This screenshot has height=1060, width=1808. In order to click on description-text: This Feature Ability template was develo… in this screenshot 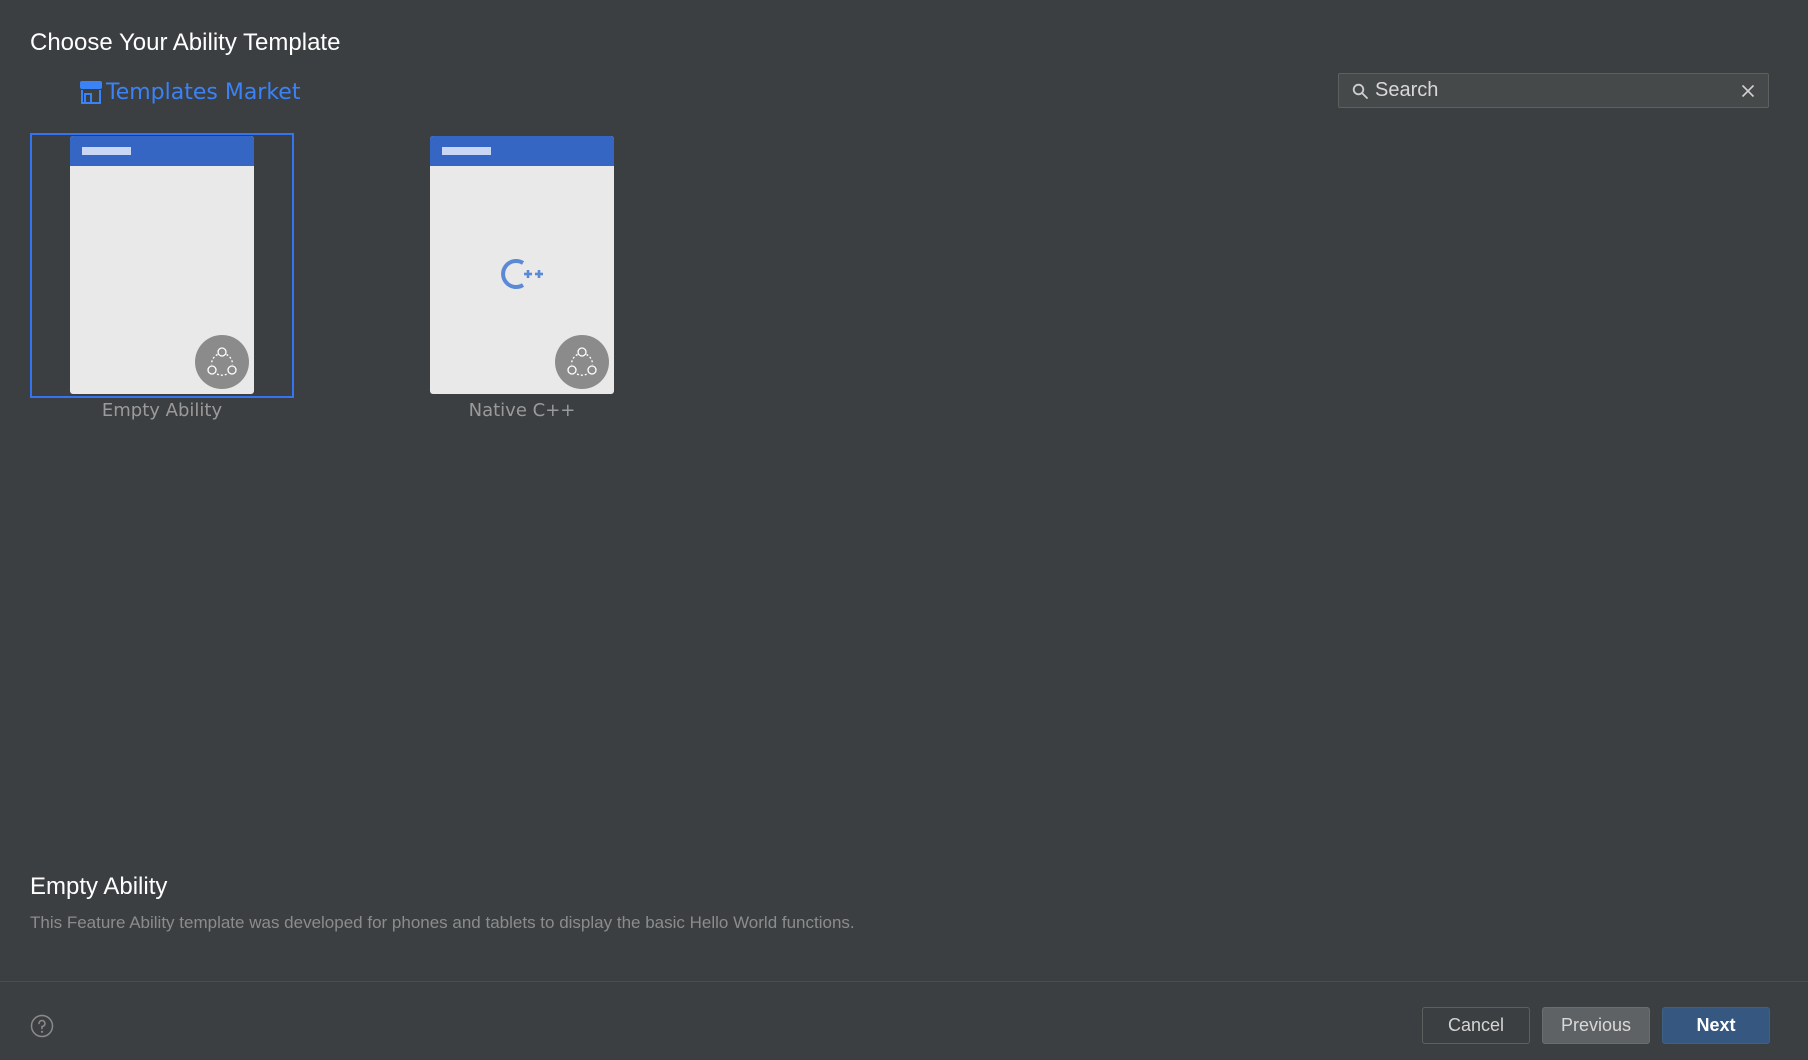, I will do `click(442, 922)`.